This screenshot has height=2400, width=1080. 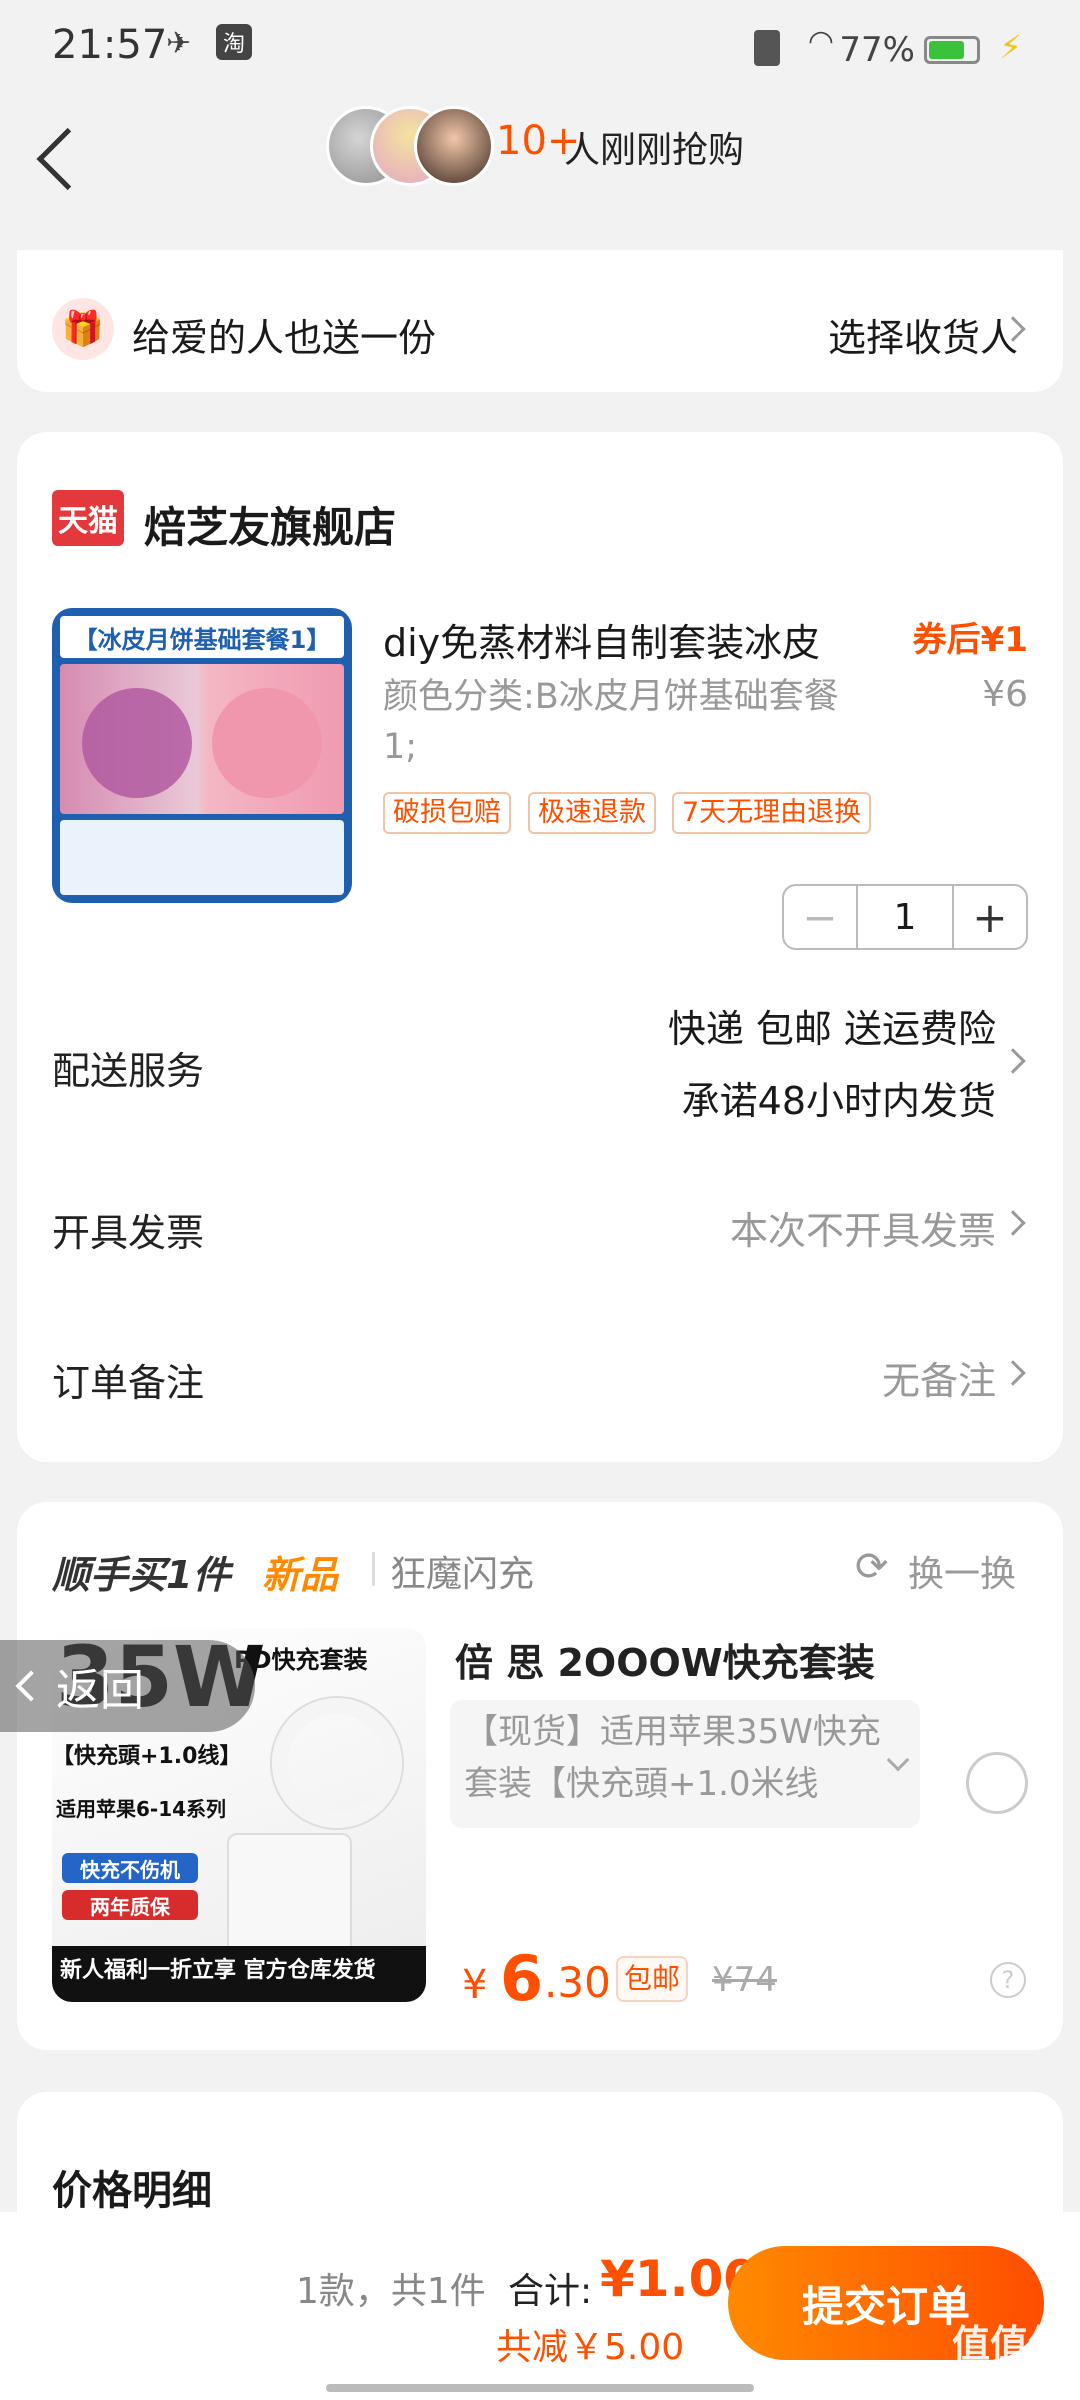 What do you see at coordinates (128, 1233) in the screenshot?
I see `invoice-label: 开具发票` at bounding box center [128, 1233].